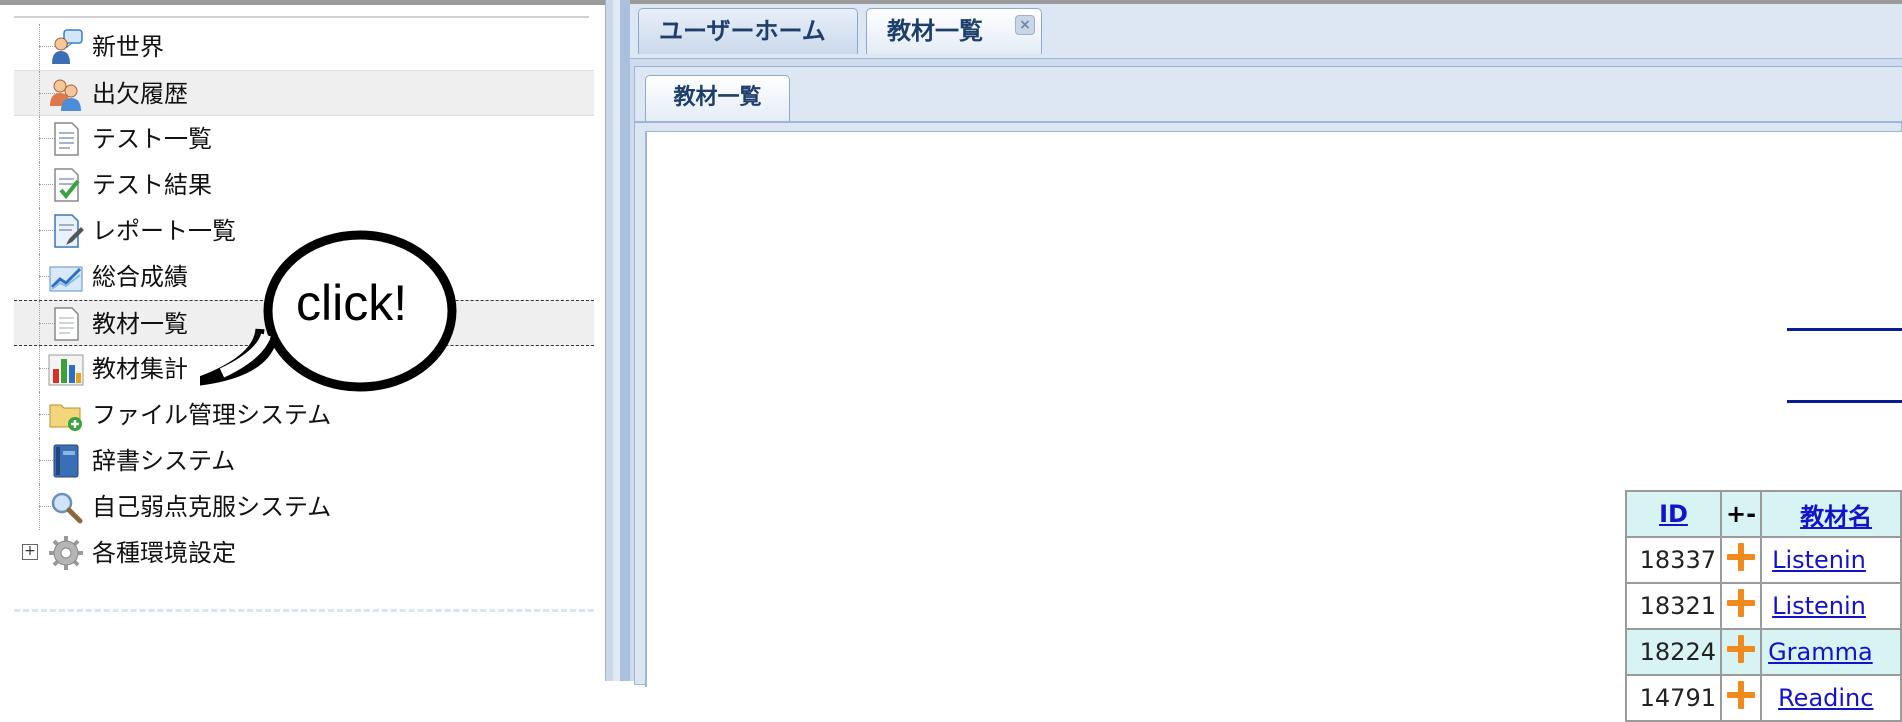 The height and width of the screenshot is (722, 1902). Describe the element at coordinates (352, 303) in the screenshot. I see `callout-text: click!` at that location.